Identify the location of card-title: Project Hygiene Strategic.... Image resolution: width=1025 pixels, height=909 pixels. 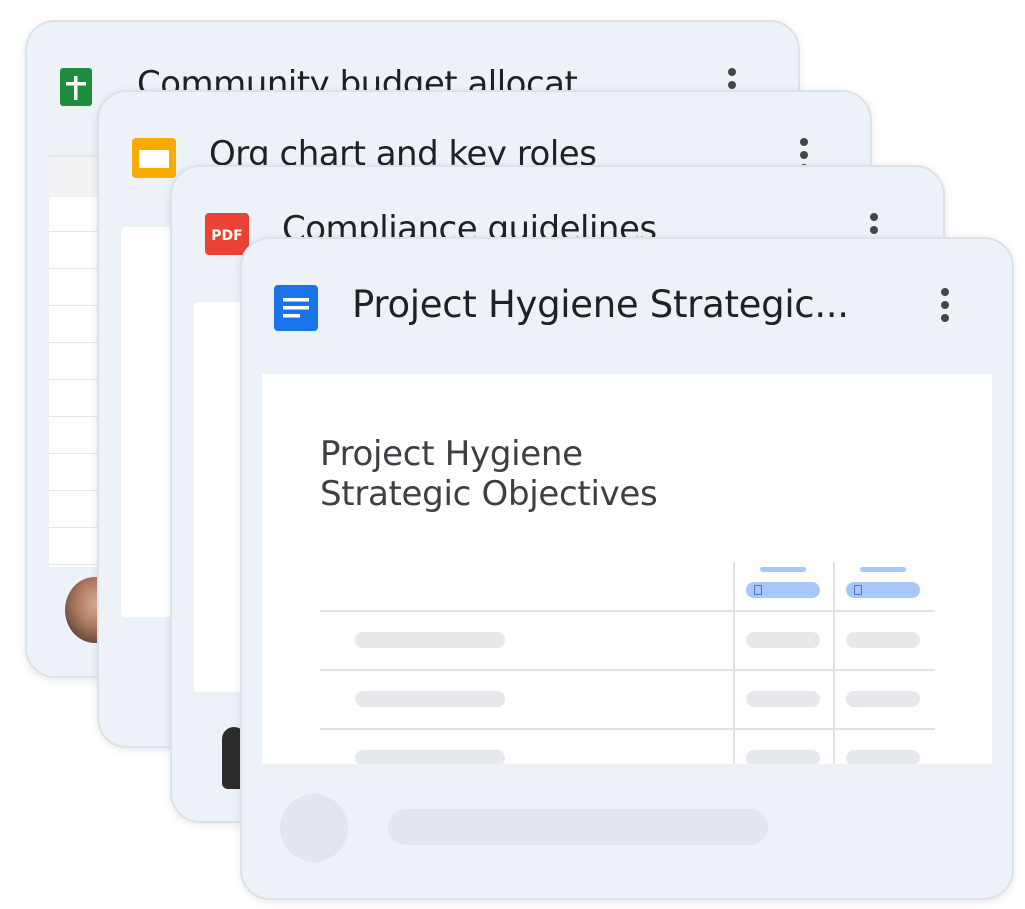
(600, 304).